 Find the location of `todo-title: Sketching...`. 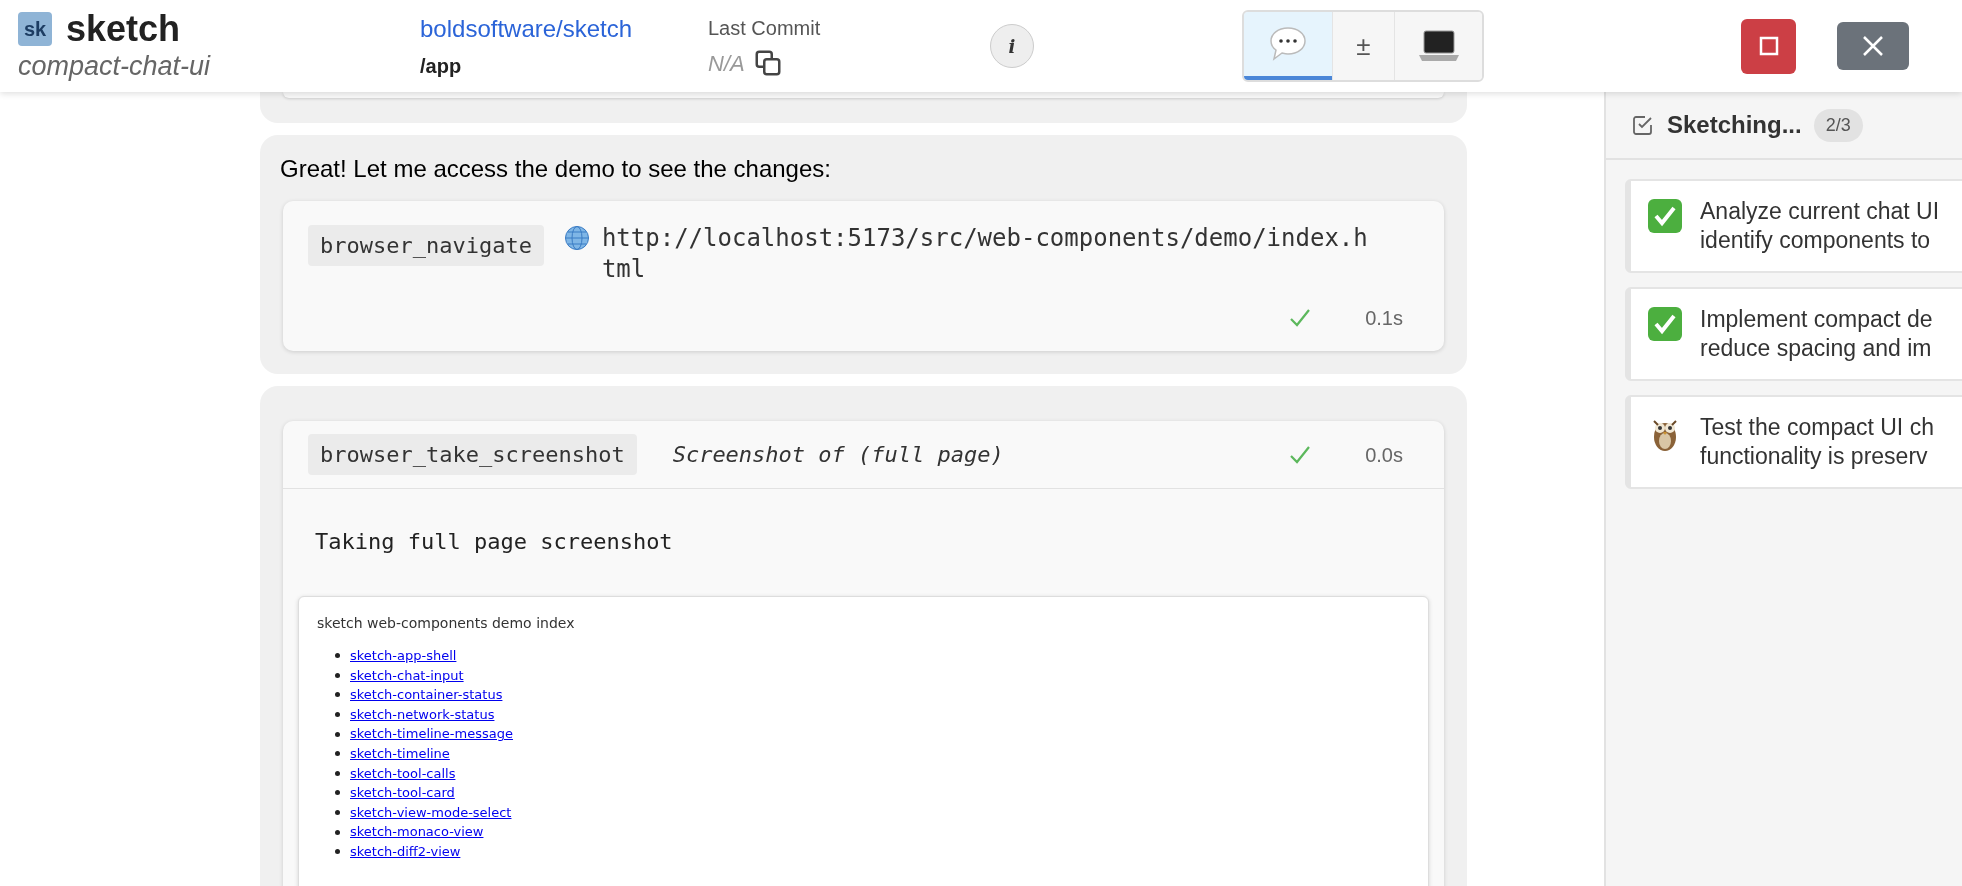

todo-title: Sketching... is located at coordinates (1734, 125).